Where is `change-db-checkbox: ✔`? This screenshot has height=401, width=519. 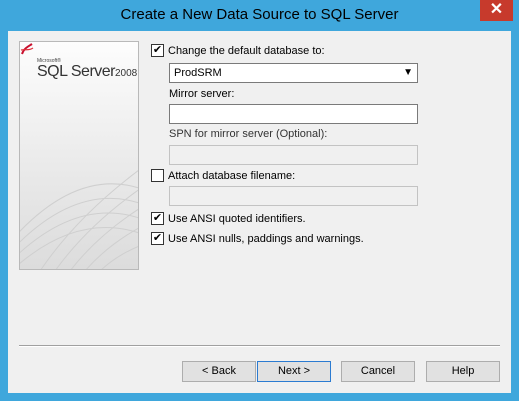 change-db-checkbox: ✔ is located at coordinates (157, 50).